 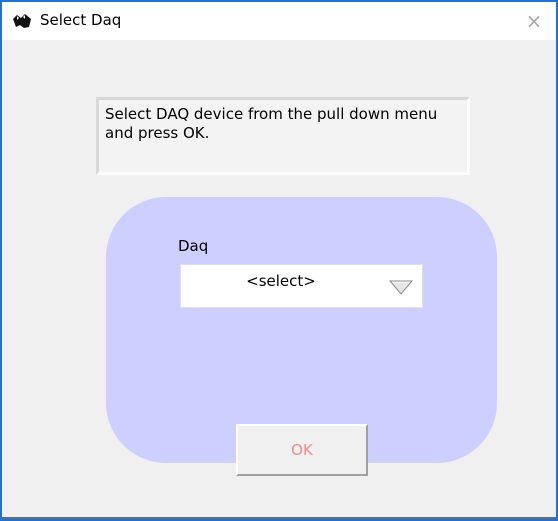 What do you see at coordinates (279, 518) in the screenshot?
I see `bottom-border` at bounding box center [279, 518].